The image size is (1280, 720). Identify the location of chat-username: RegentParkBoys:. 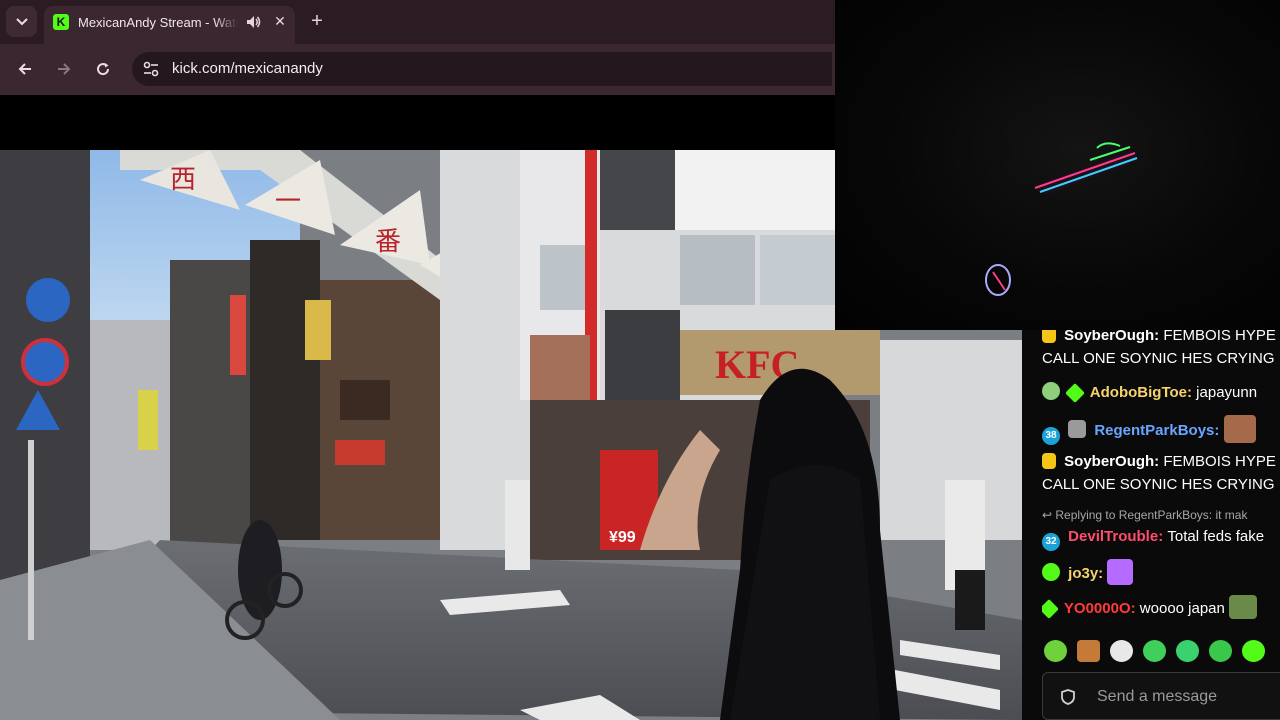
(1156, 430).